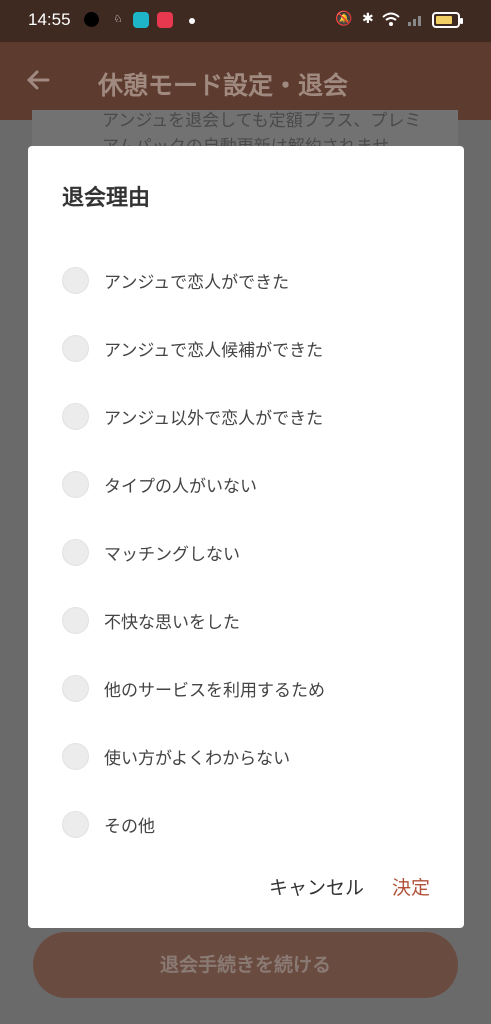  What do you see at coordinates (197, 758) in the screenshot?
I see `reason-label: 使い方がよくわからない` at bounding box center [197, 758].